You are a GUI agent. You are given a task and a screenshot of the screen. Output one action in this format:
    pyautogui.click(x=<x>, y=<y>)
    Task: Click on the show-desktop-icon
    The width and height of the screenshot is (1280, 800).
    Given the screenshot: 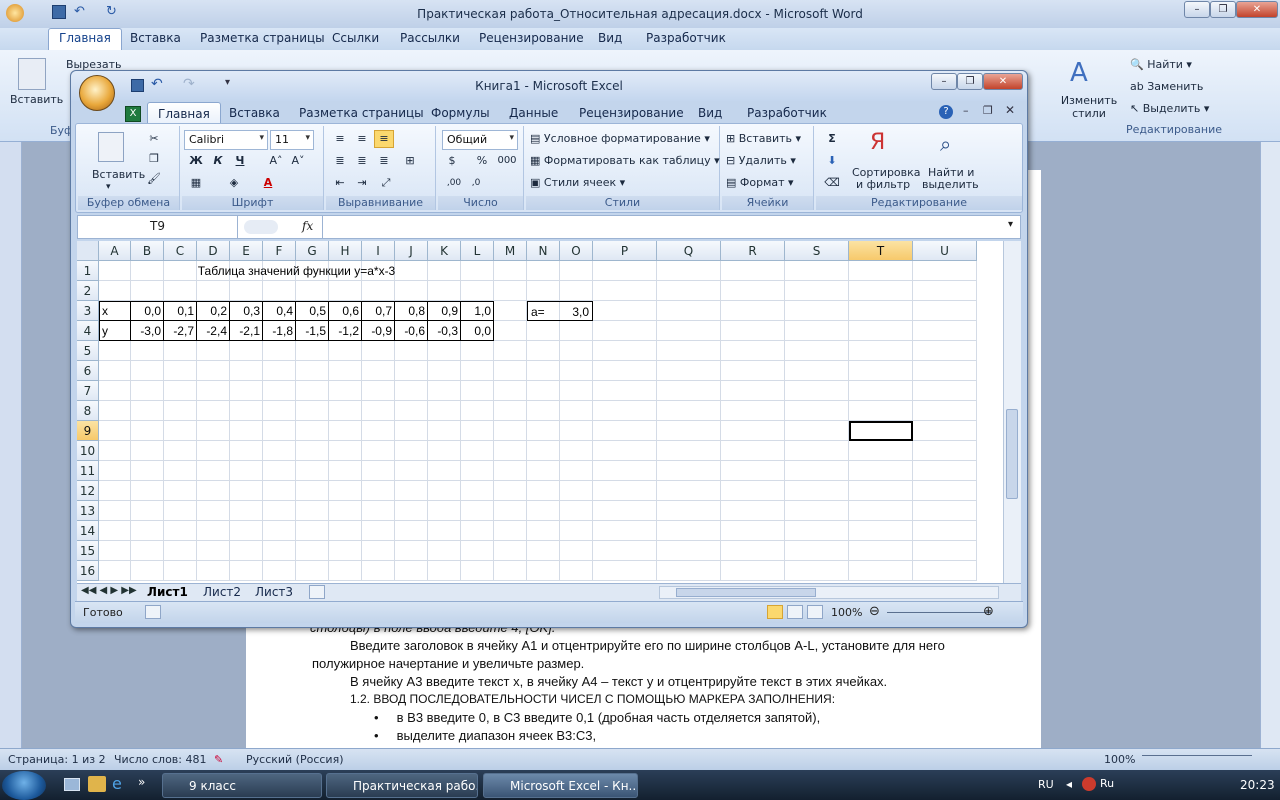 What is the action you would take?
    pyautogui.click(x=72, y=784)
    